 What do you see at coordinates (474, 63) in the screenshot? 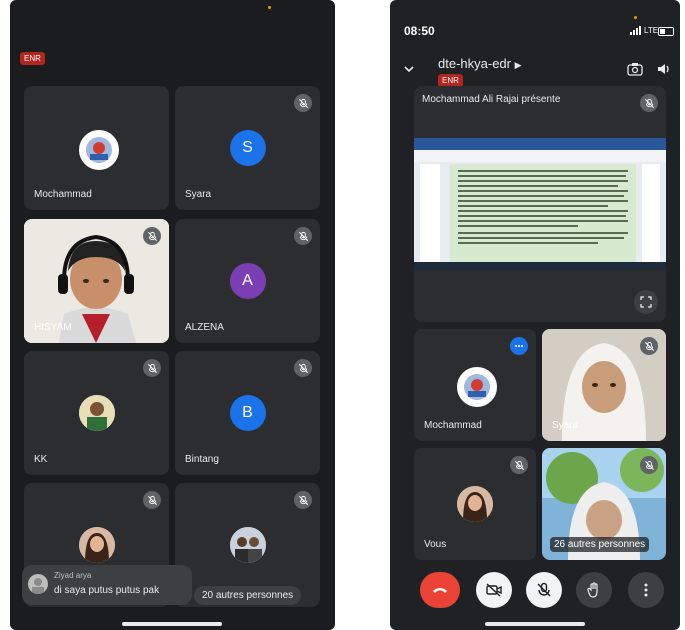
I see `meeting-code-label: dte-hkya-edr` at bounding box center [474, 63].